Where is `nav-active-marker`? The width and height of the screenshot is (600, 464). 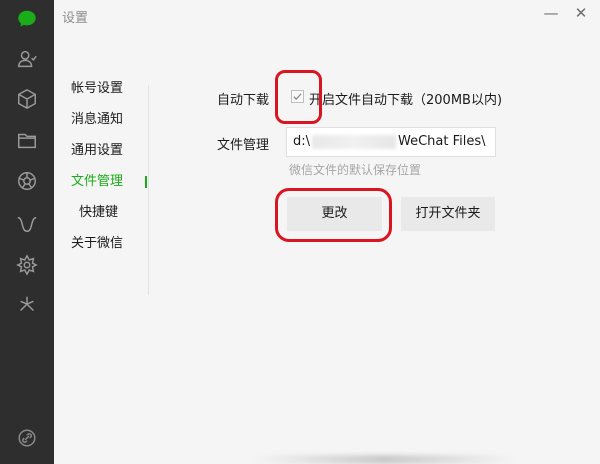 nav-active-marker is located at coordinates (146, 182).